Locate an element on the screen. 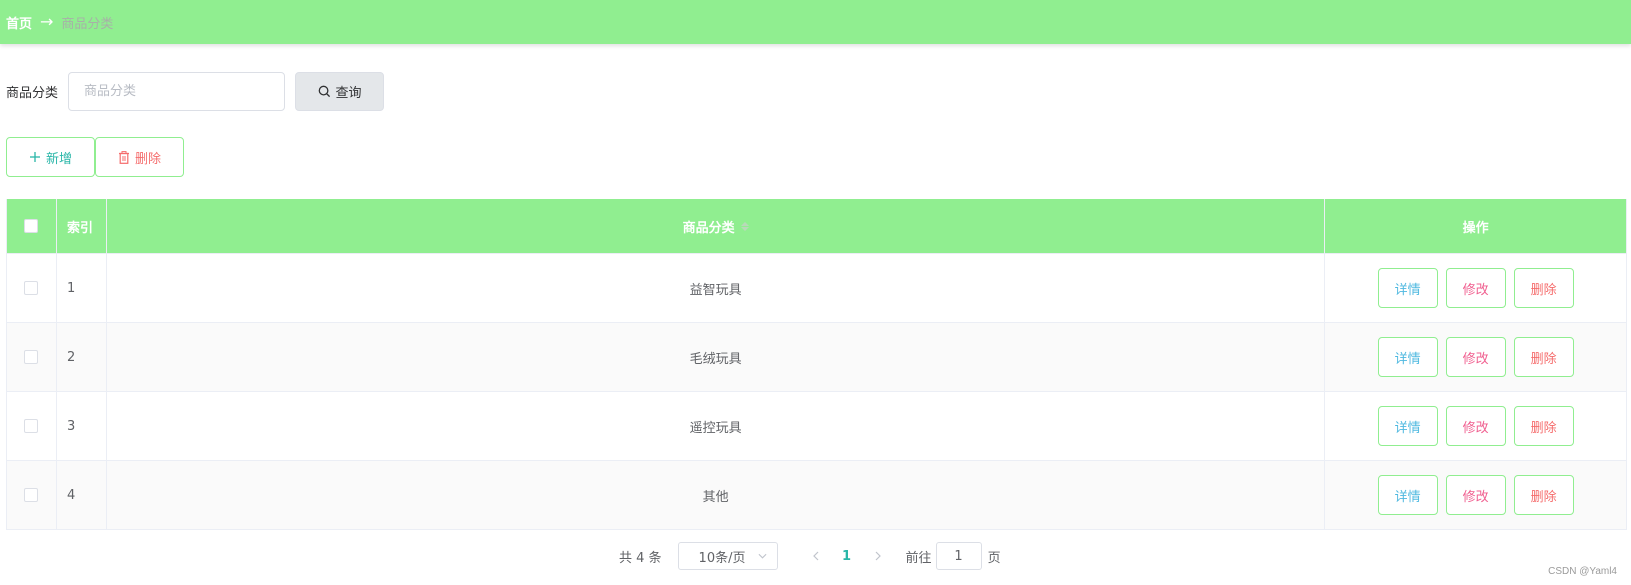 This screenshot has width=1631, height=585. batch-delete-label: 删除 is located at coordinates (147, 159).